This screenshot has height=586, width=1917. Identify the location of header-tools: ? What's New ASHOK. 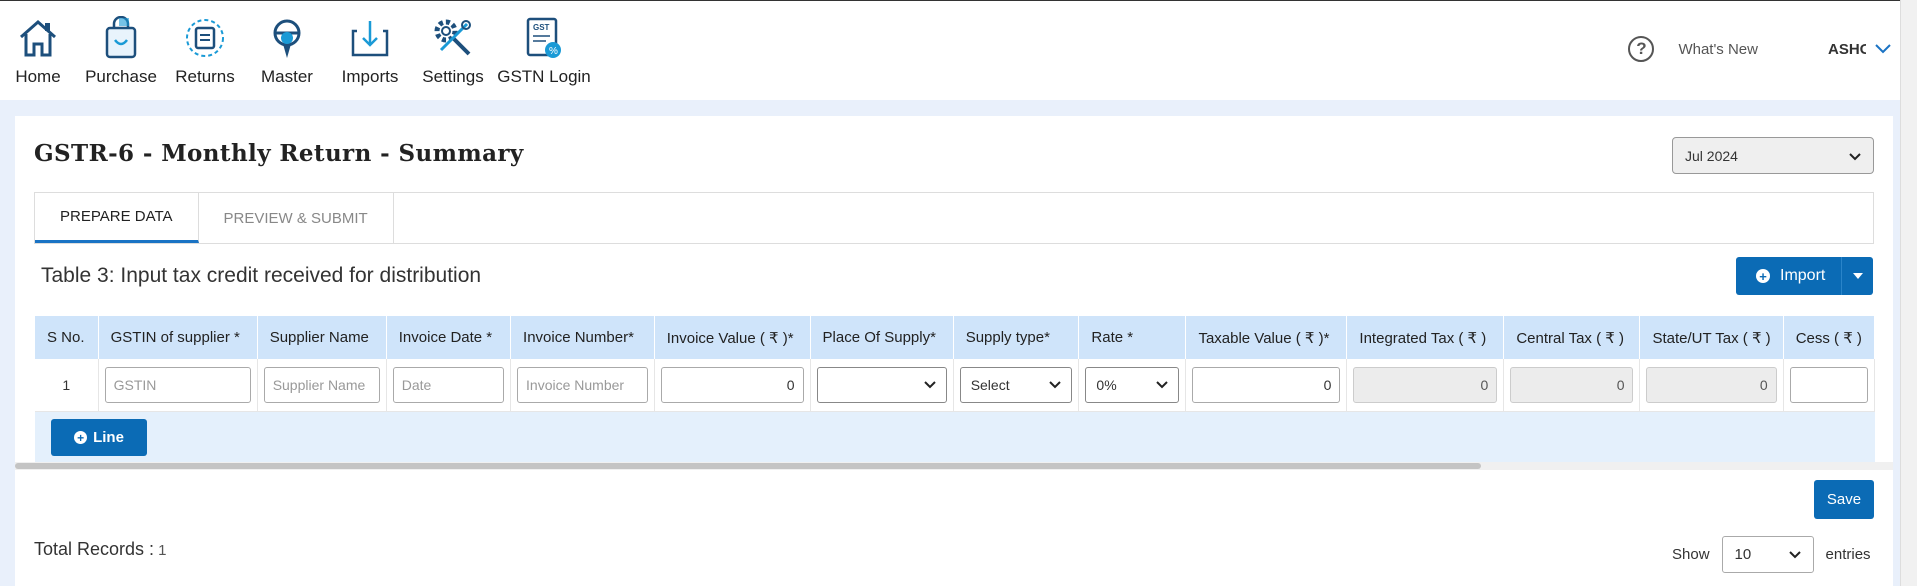
(1764, 49).